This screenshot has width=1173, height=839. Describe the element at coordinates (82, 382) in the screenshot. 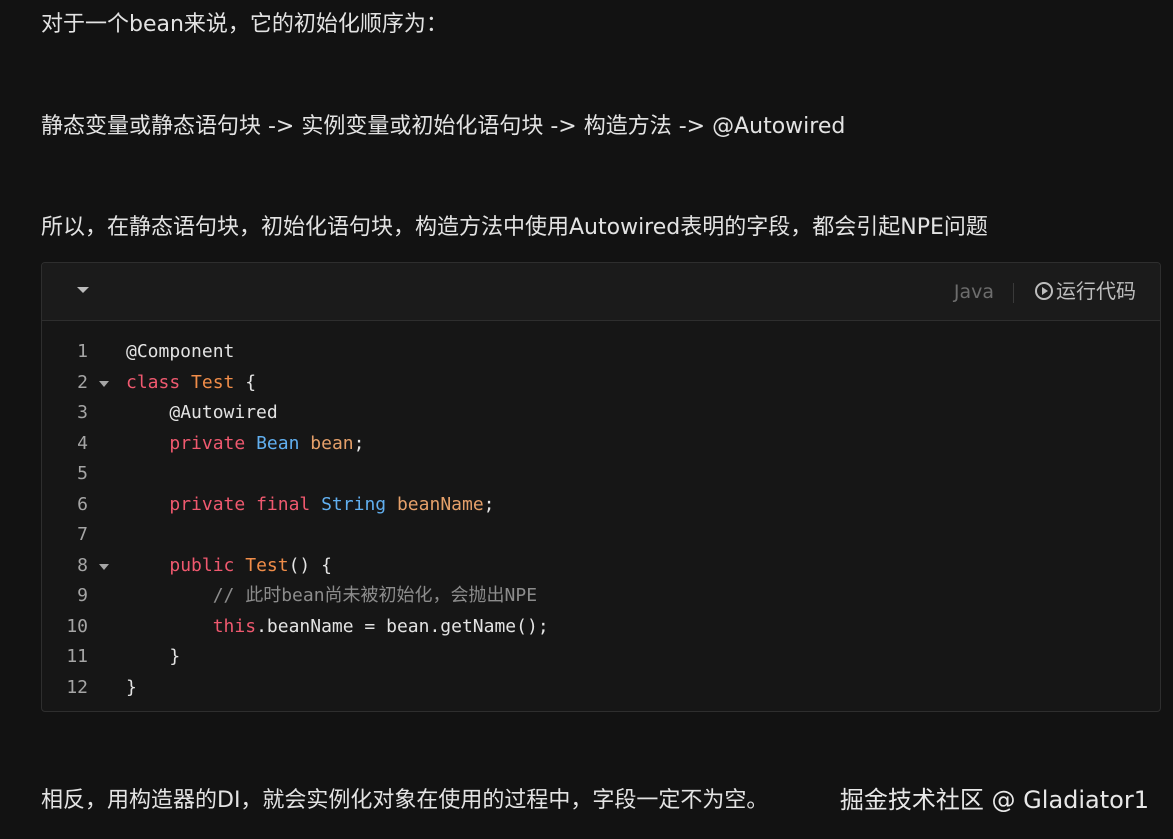

I see `line-number: 2` at that location.